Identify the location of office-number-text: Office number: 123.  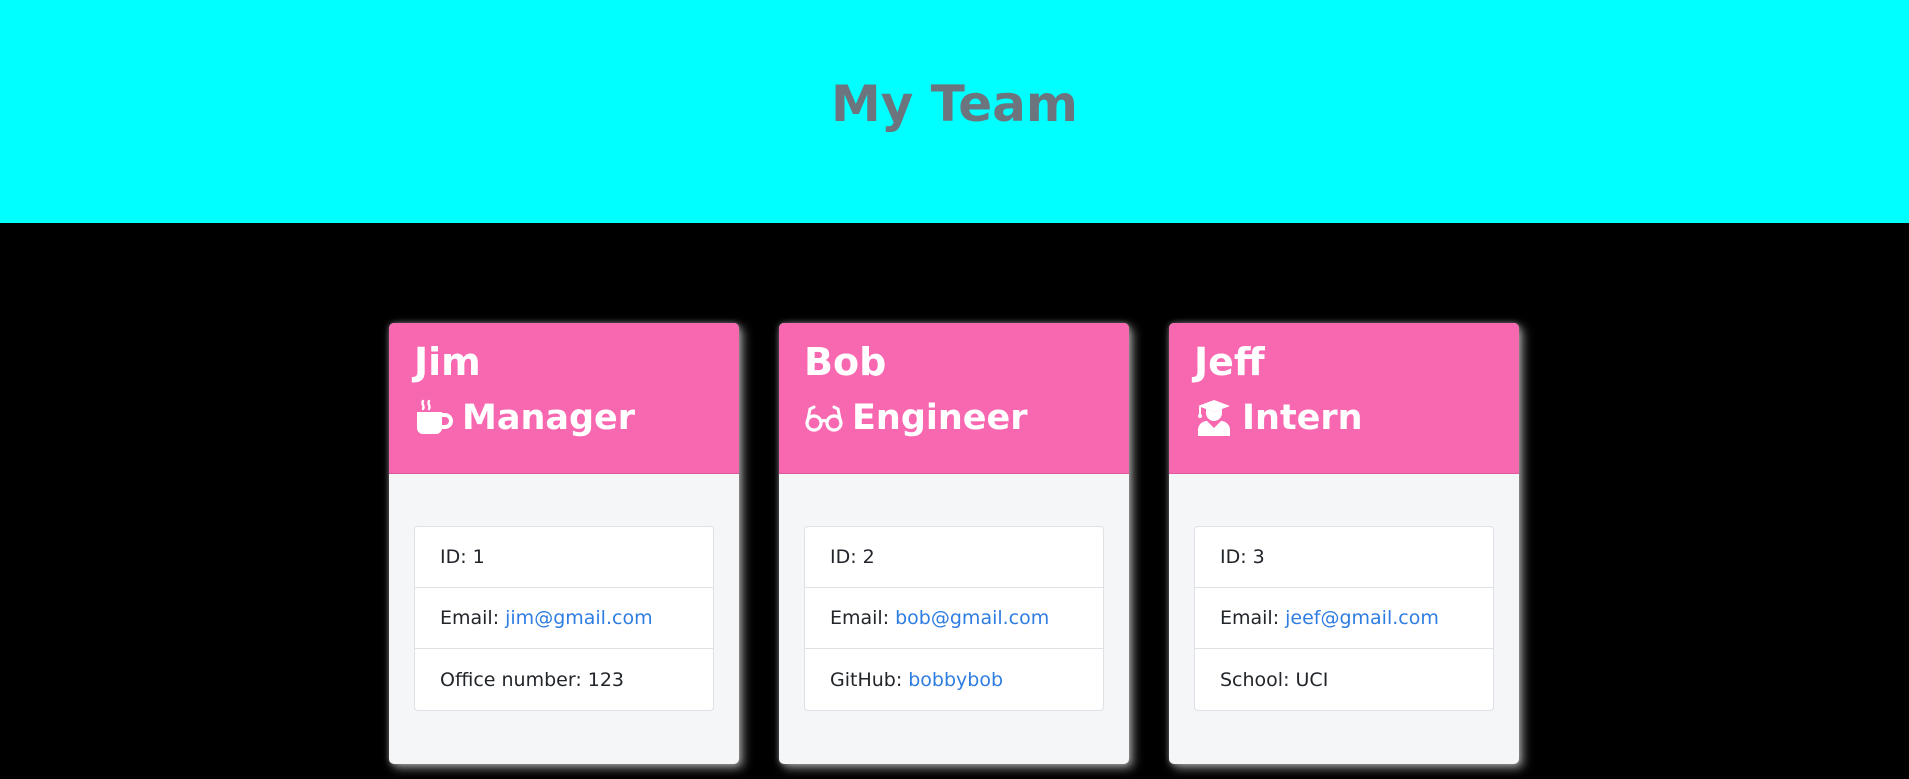
(532, 679).